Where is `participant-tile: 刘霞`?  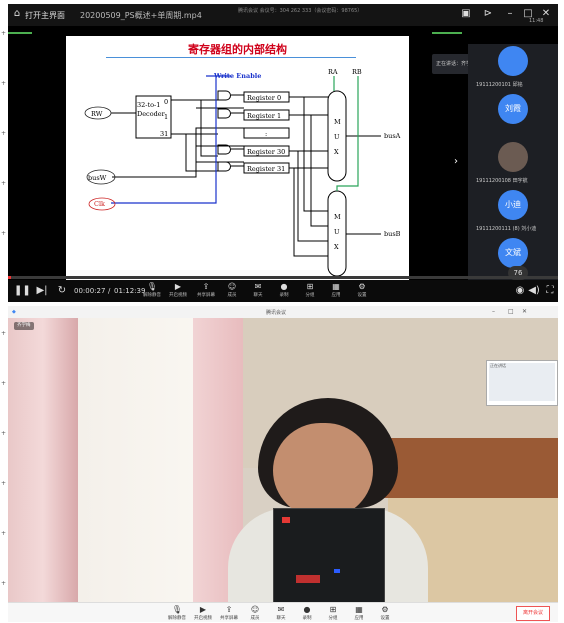 participant-tile: 刘霞 is located at coordinates (513, 114).